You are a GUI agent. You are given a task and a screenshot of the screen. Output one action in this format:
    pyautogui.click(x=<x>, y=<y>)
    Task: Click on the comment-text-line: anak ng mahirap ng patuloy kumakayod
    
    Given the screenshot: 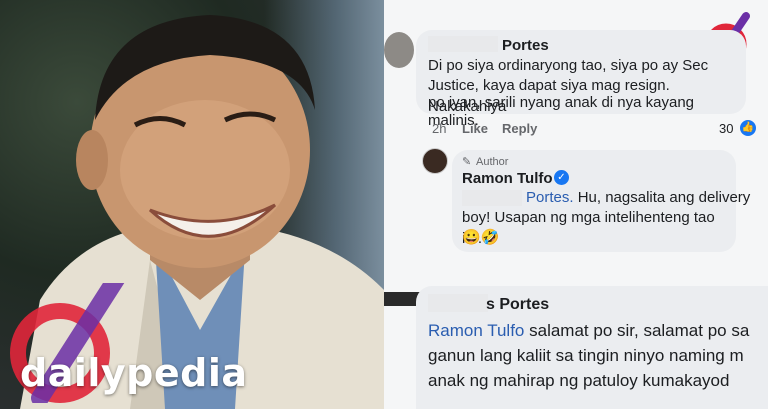 What is the action you would take?
    pyautogui.click(x=579, y=380)
    